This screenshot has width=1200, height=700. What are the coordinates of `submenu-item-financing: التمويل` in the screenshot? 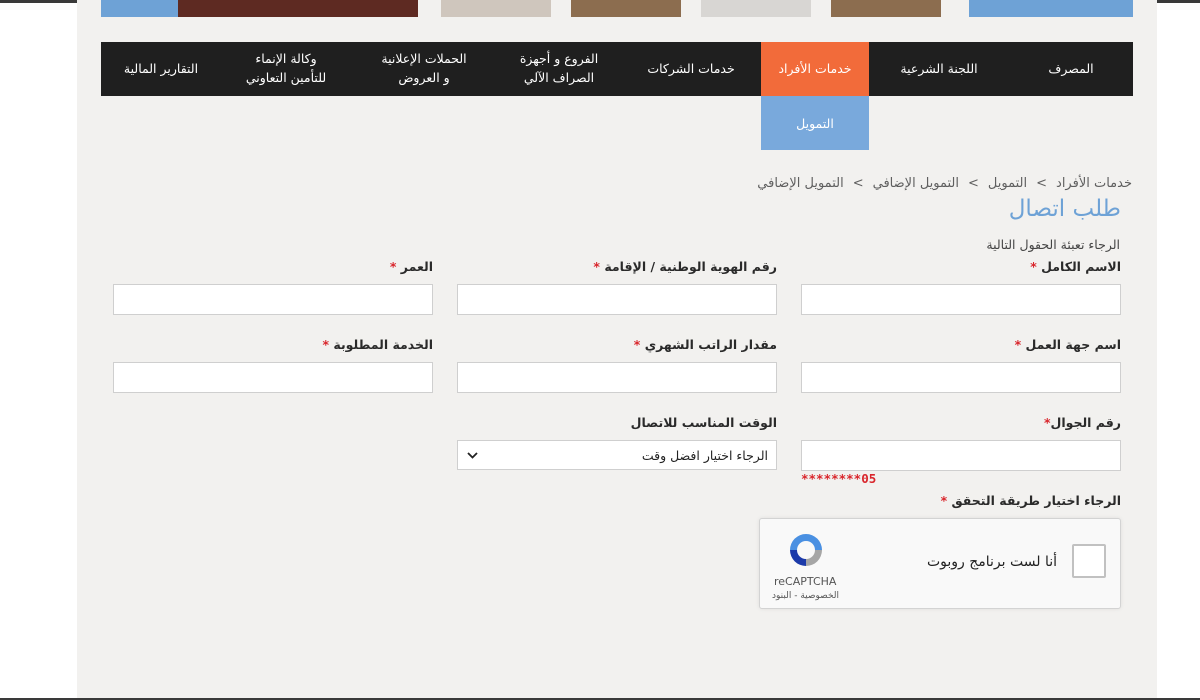 It's located at (815, 123).